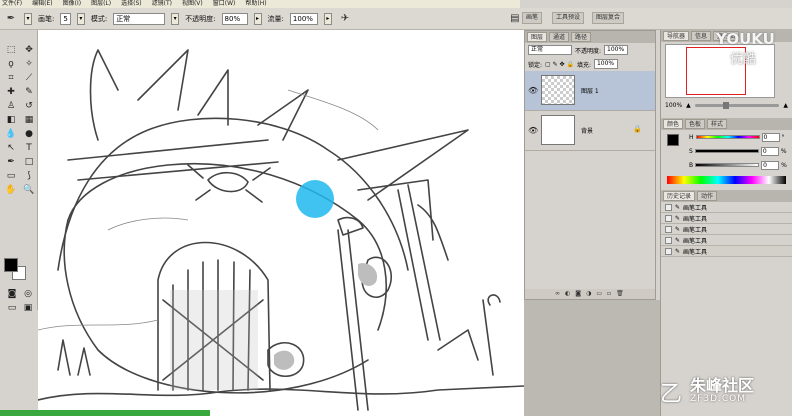  Describe the element at coordinates (726, 251) in the screenshot. I see `history-item-current: ✎ 画笔工具` at that location.